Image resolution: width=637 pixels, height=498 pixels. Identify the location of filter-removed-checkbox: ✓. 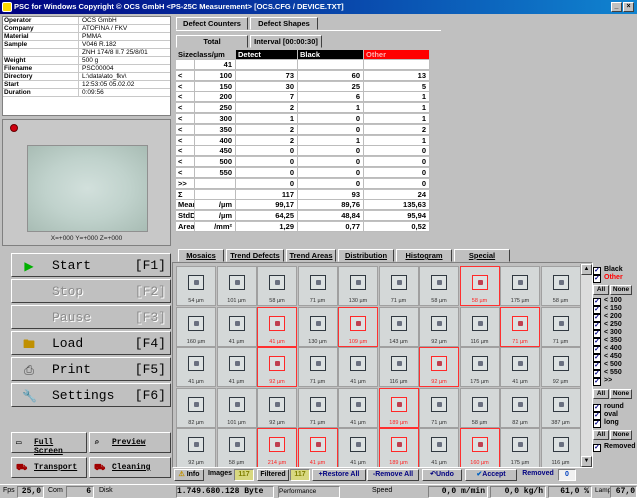
(597, 448).